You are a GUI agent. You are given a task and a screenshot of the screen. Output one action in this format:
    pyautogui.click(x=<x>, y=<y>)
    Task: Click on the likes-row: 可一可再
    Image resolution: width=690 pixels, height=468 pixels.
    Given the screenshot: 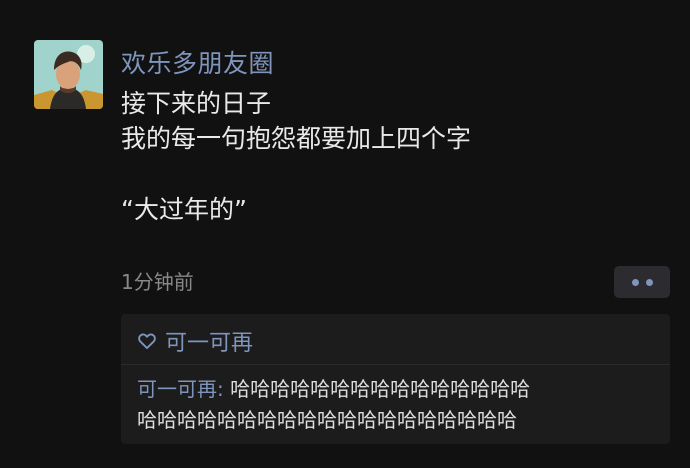 What is the action you would take?
    pyautogui.click(x=195, y=341)
    